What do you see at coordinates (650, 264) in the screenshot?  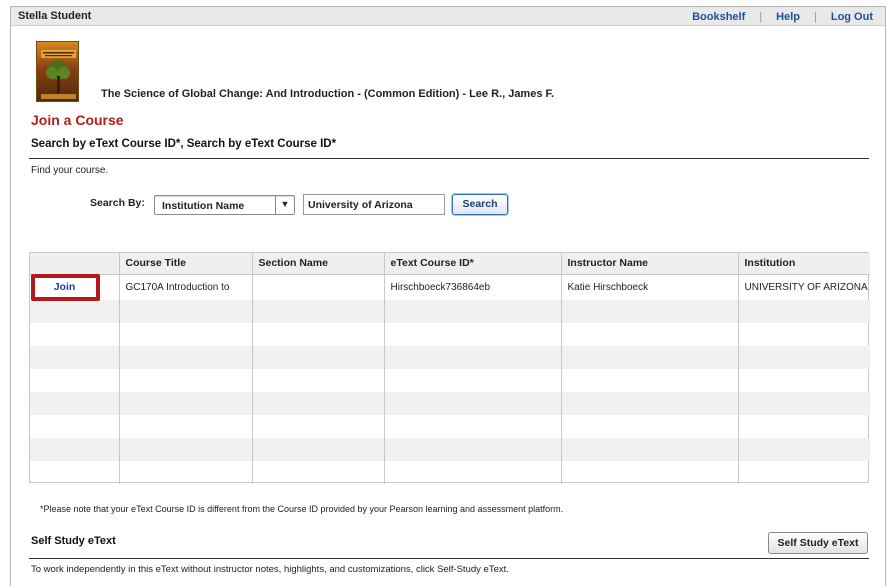 I see `column-header-instructor-name: Instructor Name` at bounding box center [650, 264].